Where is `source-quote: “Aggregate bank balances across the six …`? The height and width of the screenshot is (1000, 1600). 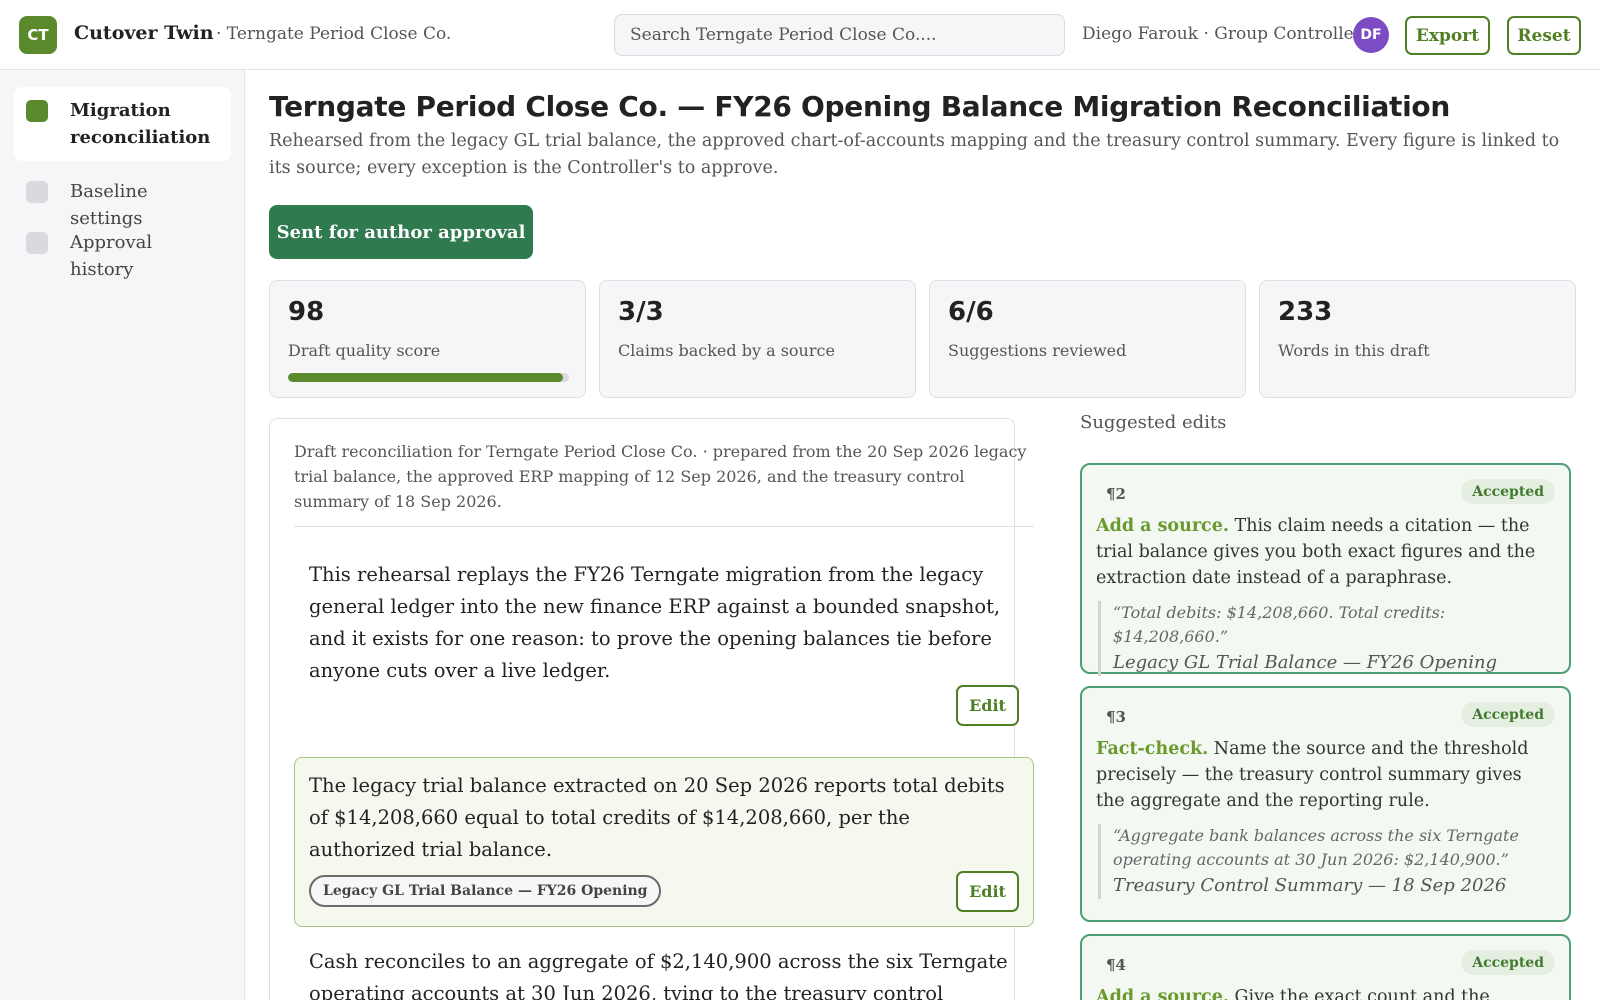
source-quote: “Aggregate bank balances across the six … is located at coordinates (1322, 861).